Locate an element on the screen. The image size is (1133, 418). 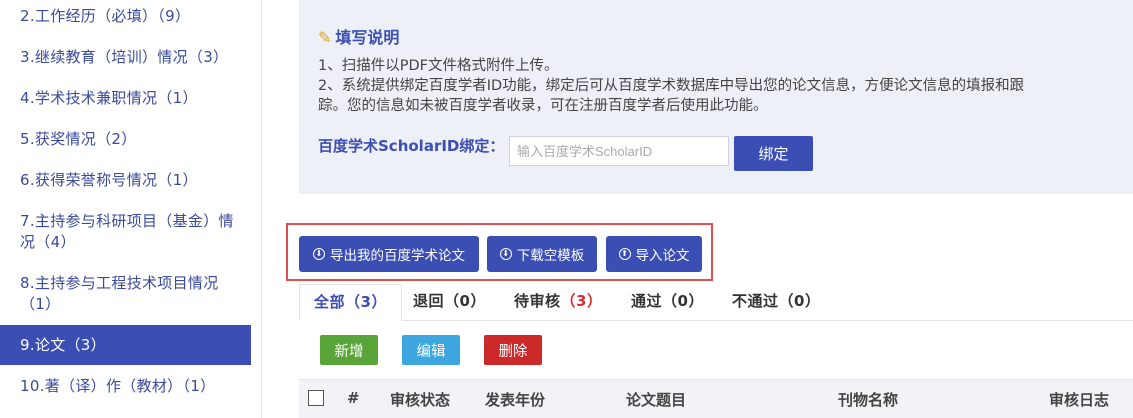
column-header-index: # is located at coordinates (353, 398).